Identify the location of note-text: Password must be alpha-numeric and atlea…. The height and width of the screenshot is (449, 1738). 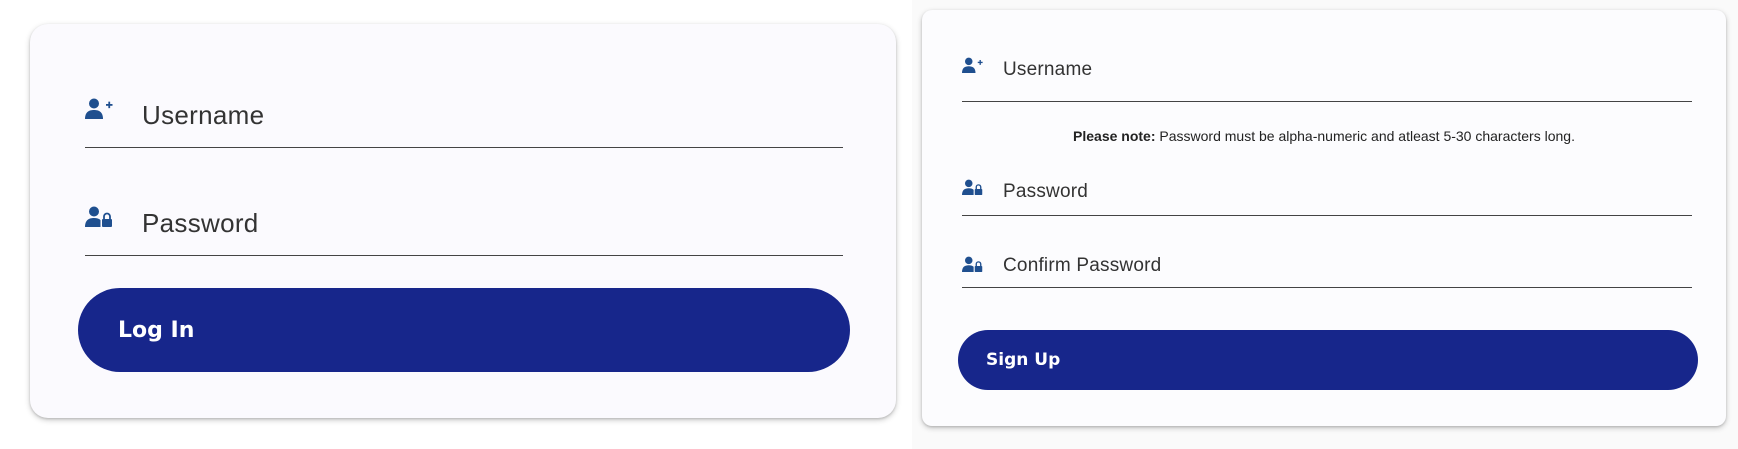
(1365, 136).